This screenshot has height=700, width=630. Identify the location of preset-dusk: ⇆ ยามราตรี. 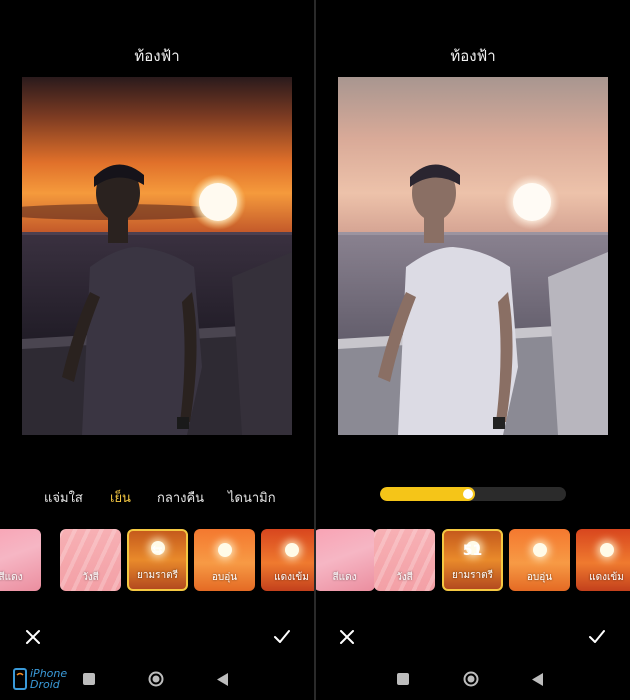
(157, 560).